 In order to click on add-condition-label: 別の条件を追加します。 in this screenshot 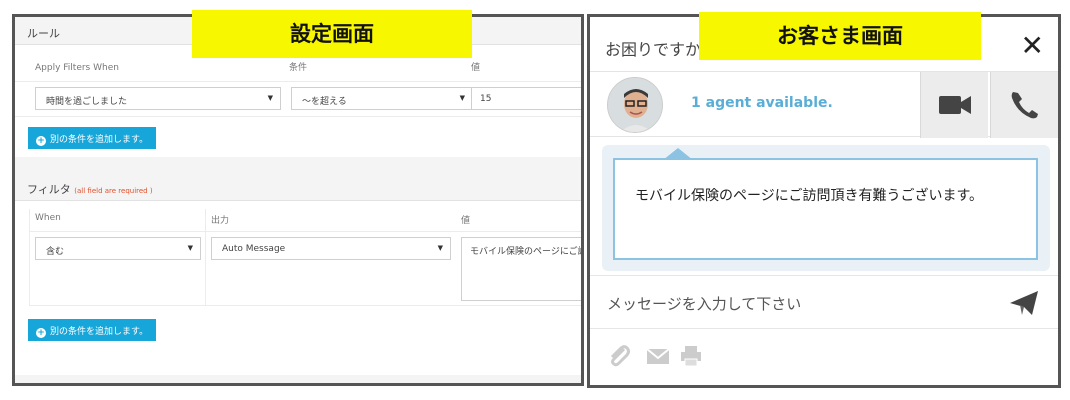, I will do `click(99, 140)`.